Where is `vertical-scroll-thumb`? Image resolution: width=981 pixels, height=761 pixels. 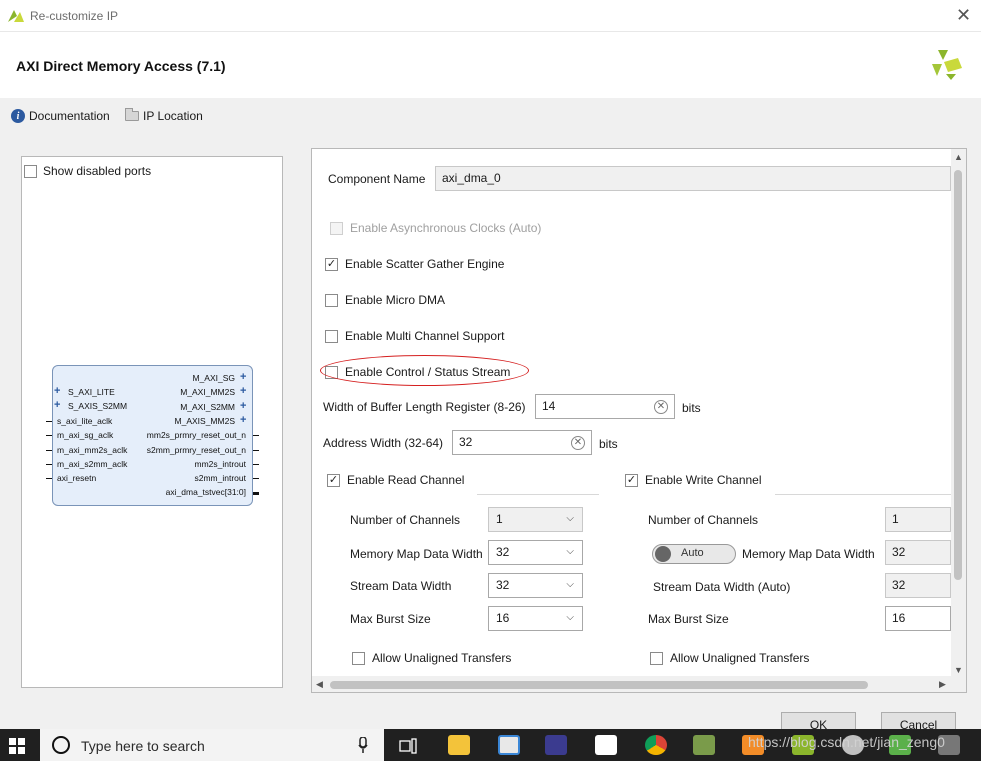 vertical-scroll-thumb is located at coordinates (958, 375).